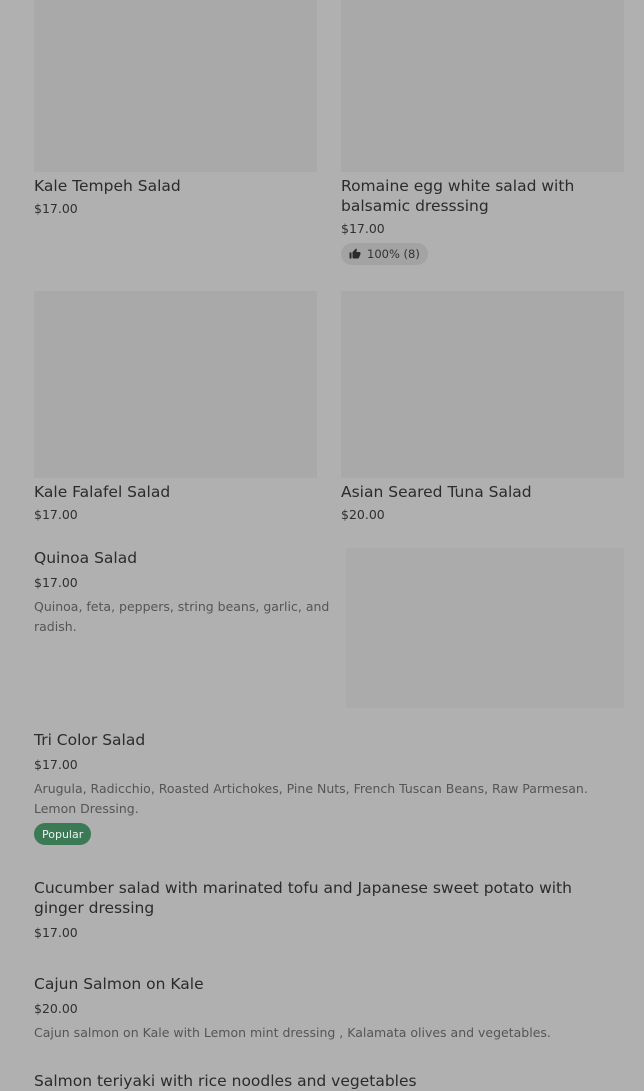 The image size is (644, 1091). I want to click on item-name: Tri Color Salad, so click(89, 740).